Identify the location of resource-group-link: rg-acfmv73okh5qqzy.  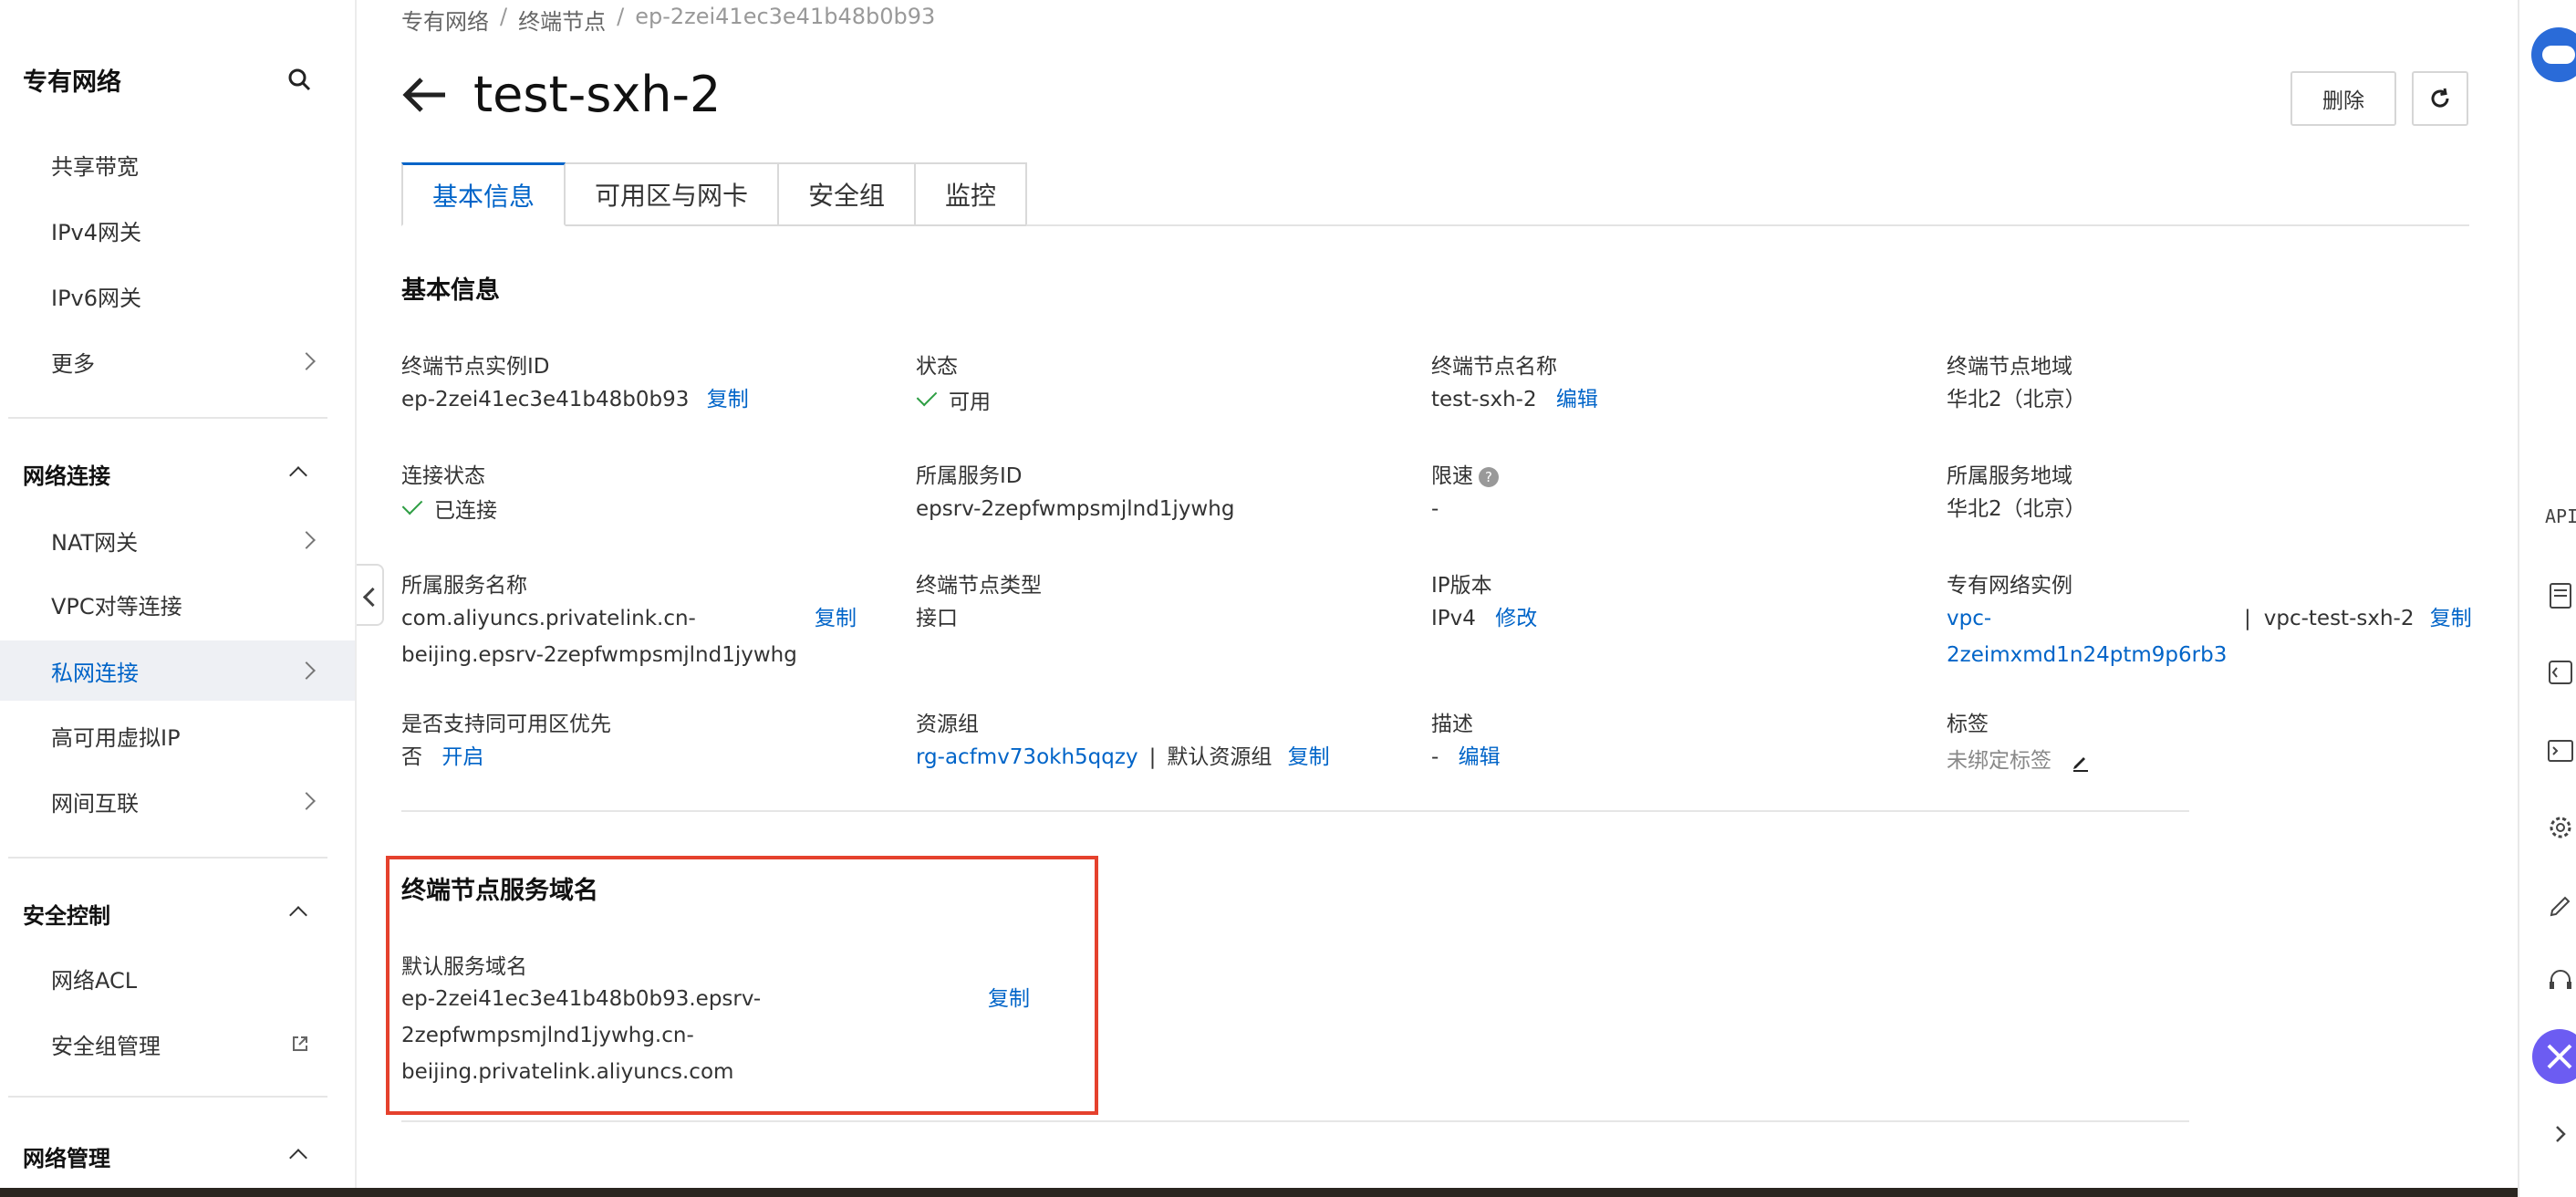
(1027, 757).